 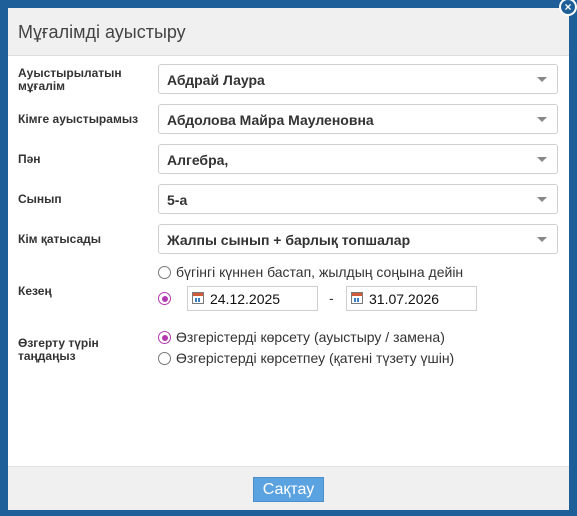 What do you see at coordinates (35, 291) in the screenshot?
I see `period-label: Кезең` at bounding box center [35, 291].